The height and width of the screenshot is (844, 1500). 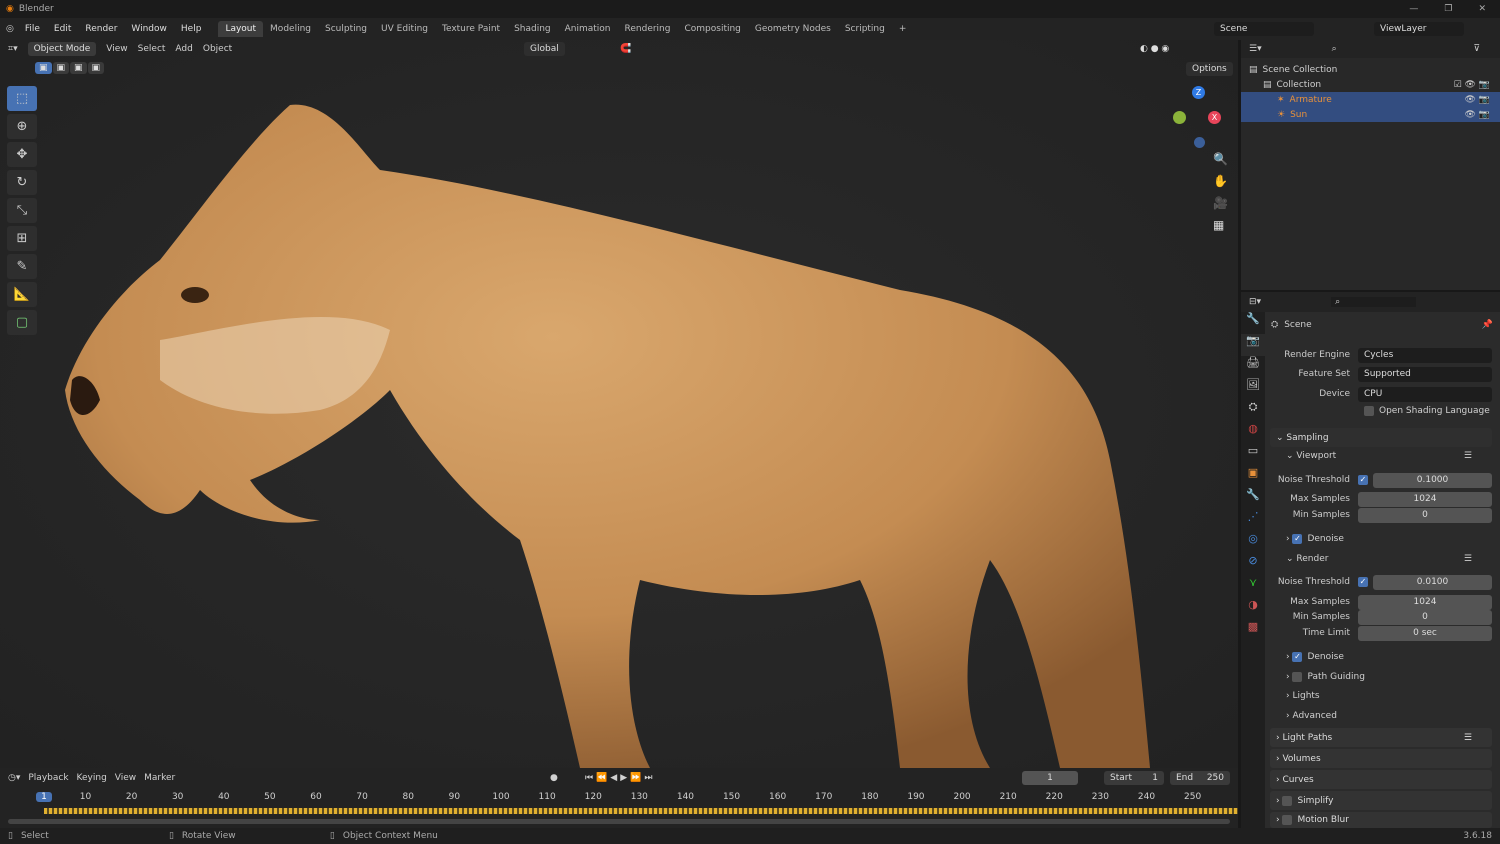 I want to click on record-icon: ●, so click(x=554, y=778).